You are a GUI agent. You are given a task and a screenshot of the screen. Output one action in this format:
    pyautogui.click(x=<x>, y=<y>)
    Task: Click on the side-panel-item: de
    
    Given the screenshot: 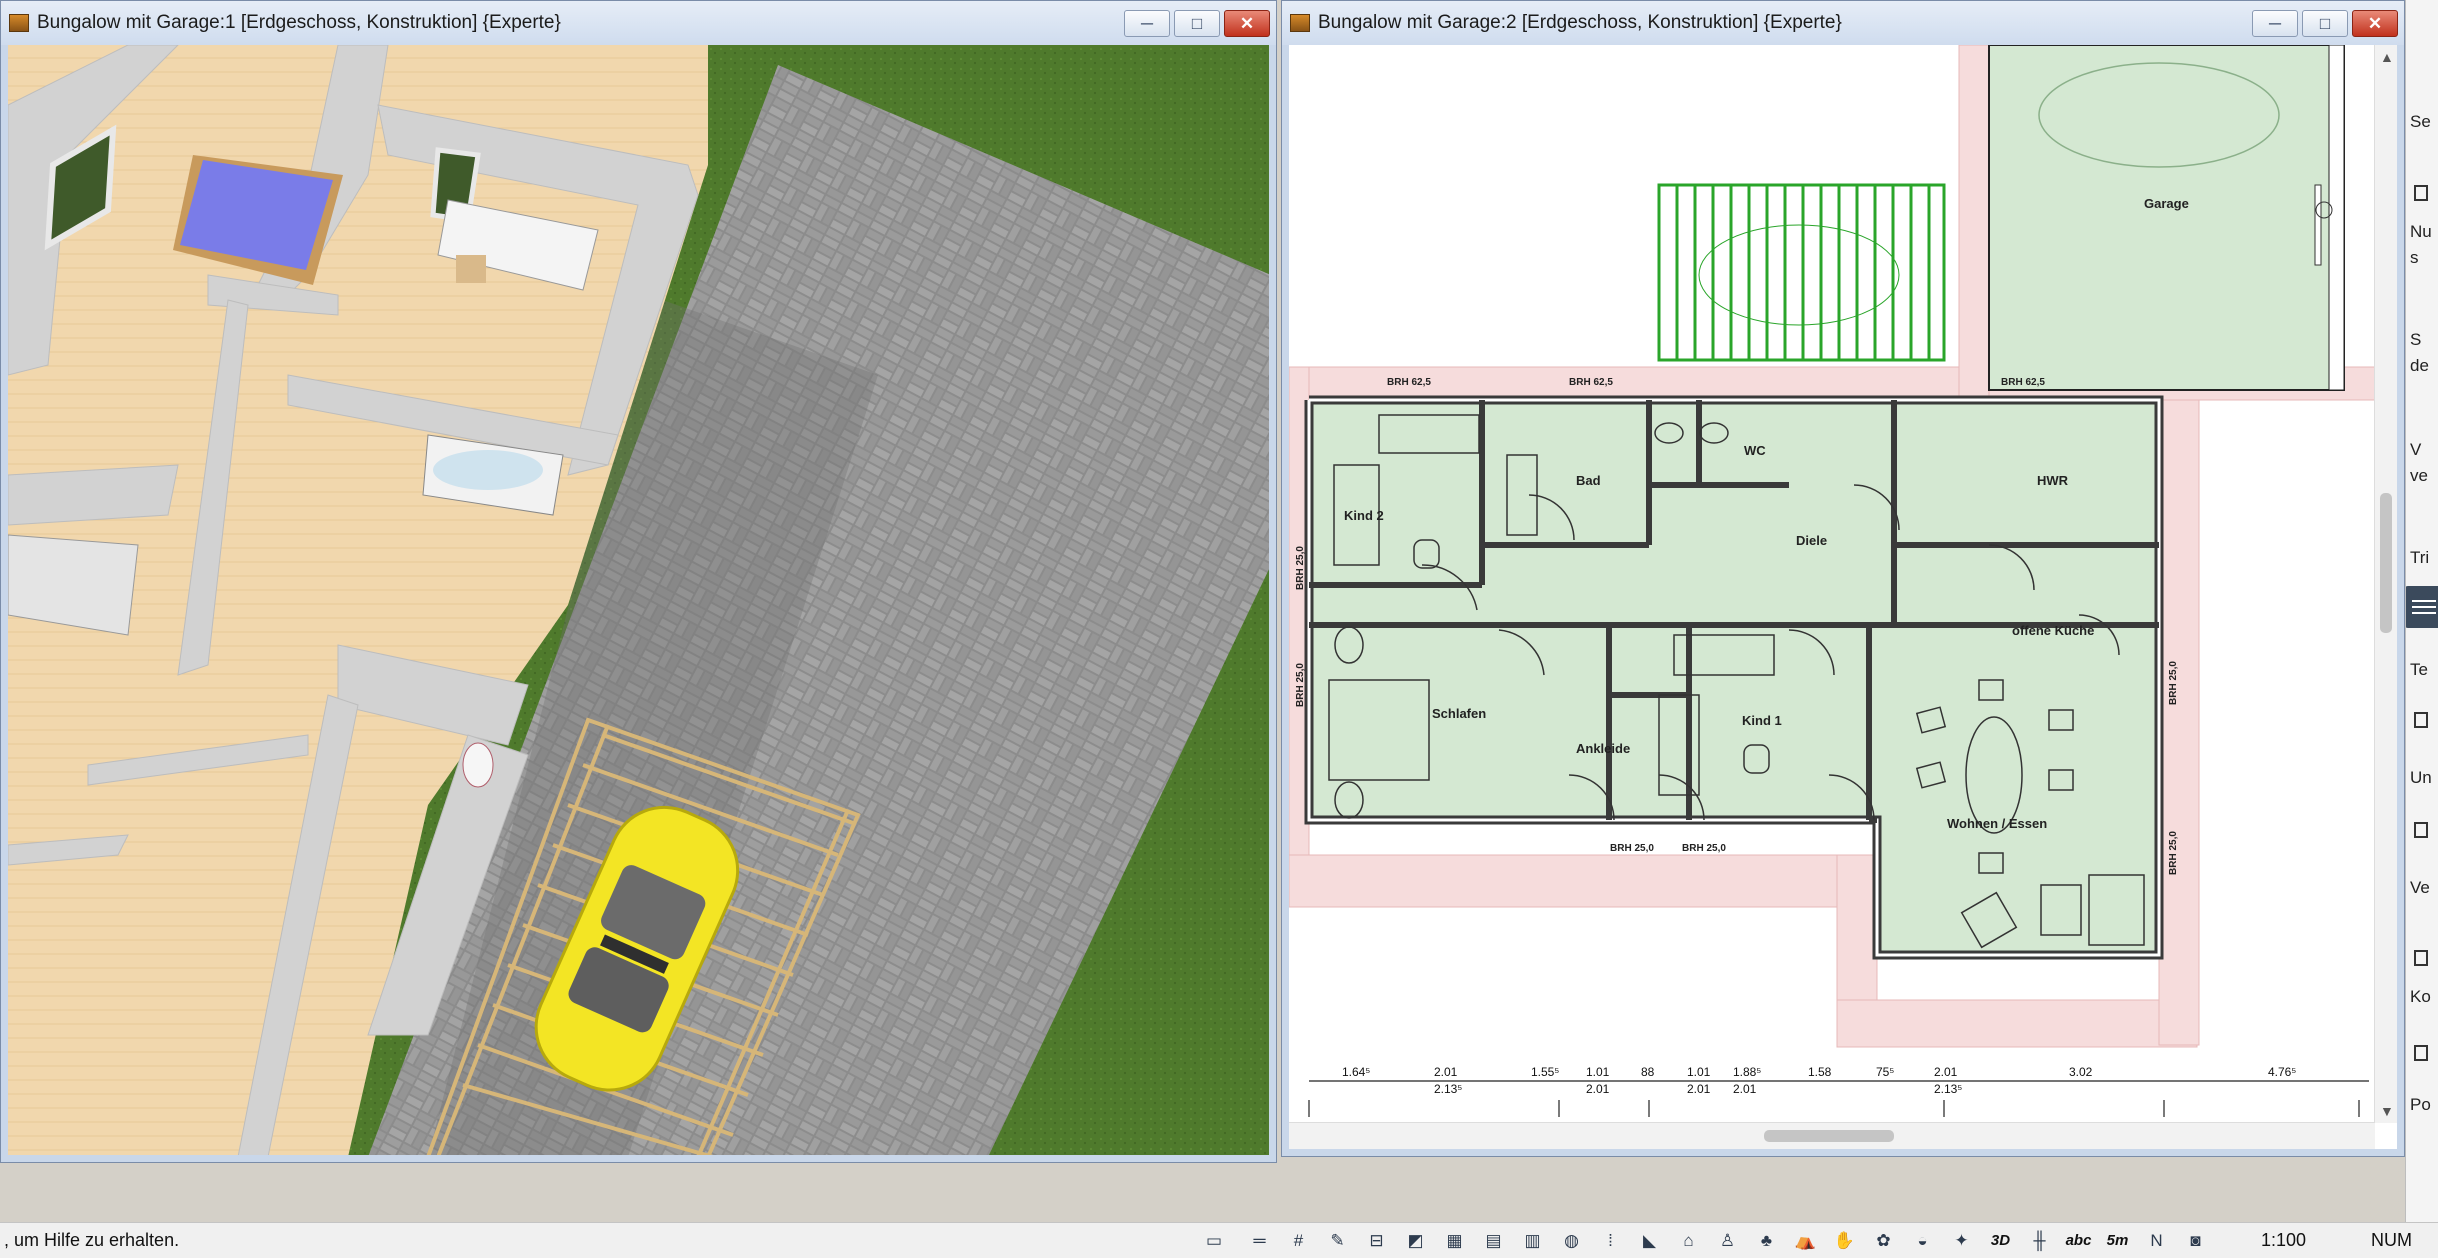 What is the action you would take?
    pyautogui.click(x=2419, y=366)
    